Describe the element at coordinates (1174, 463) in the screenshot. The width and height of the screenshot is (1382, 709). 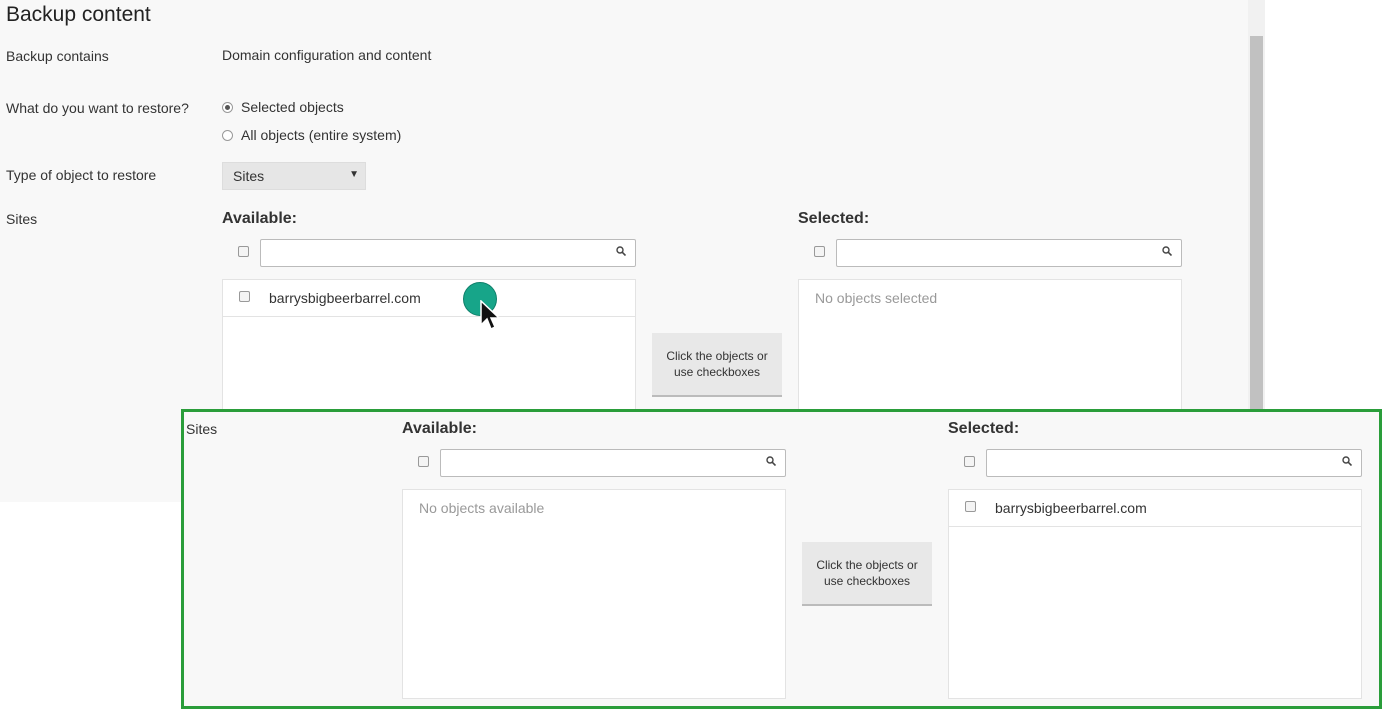
I see `zoom-selected-search-input` at that location.